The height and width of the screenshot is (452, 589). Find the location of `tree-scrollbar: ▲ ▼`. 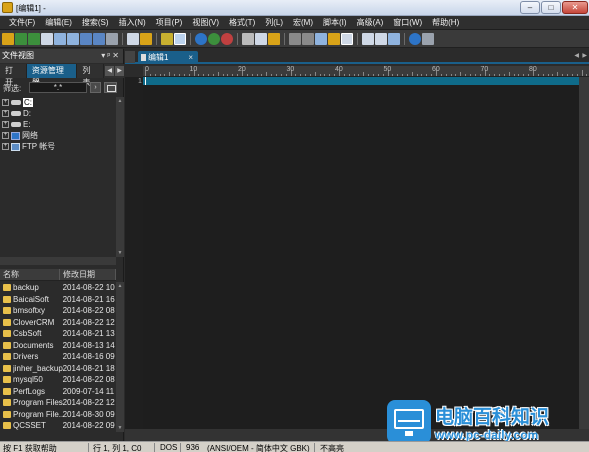

tree-scrollbar: ▲ ▼ is located at coordinates (120, 177).